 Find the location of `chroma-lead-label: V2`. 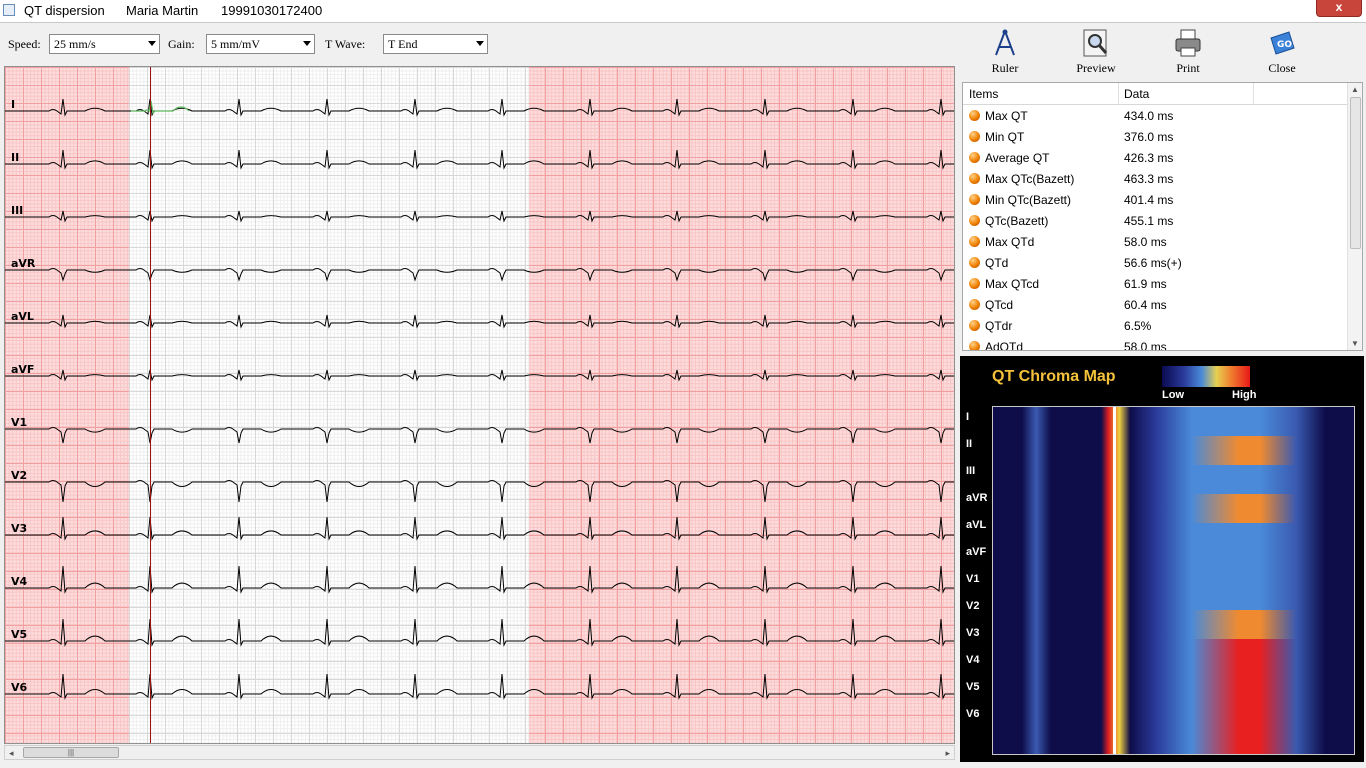

chroma-lead-label: V2 is located at coordinates (973, 606).